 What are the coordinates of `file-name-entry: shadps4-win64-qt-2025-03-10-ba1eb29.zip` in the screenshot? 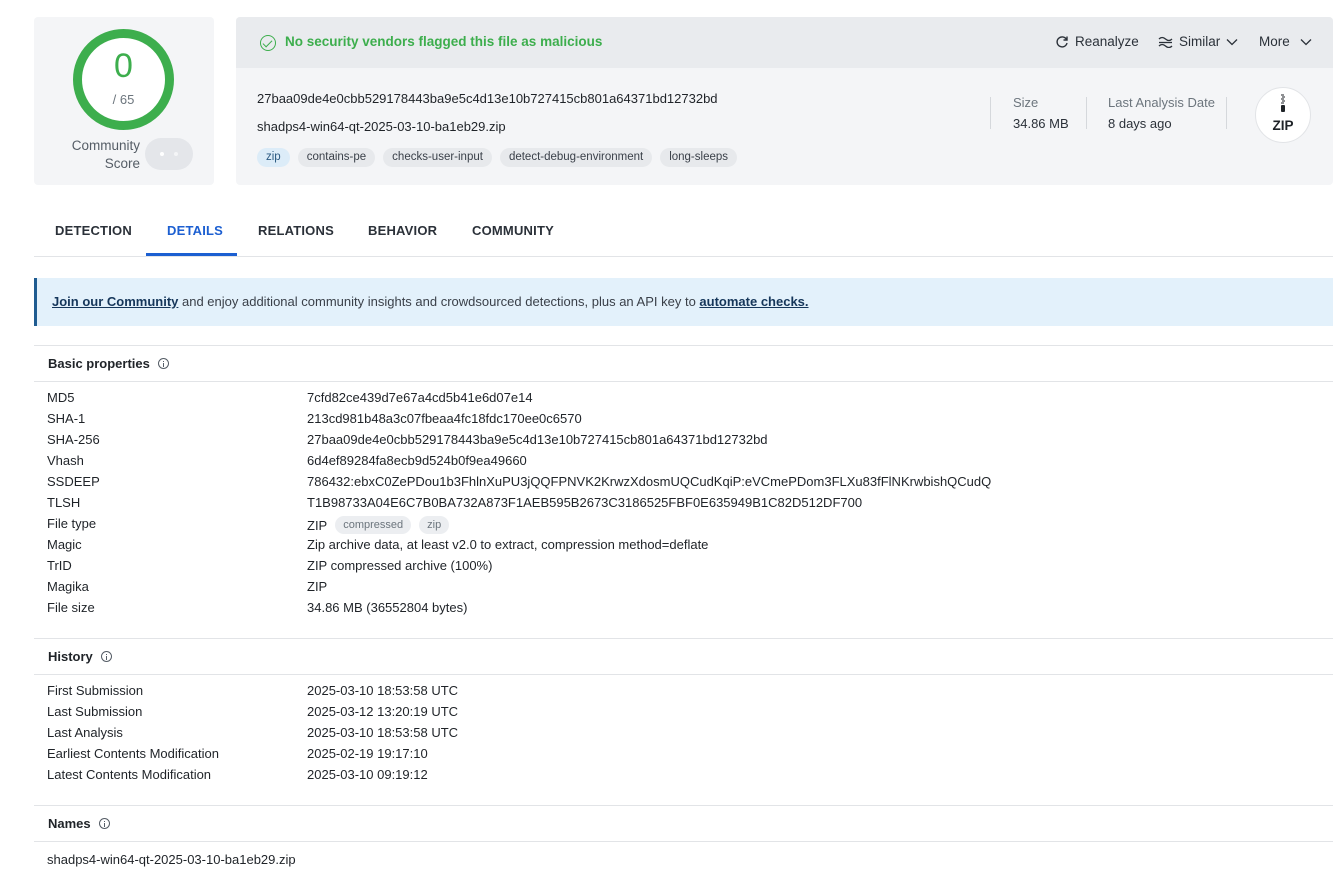 It's located at (171, 859).